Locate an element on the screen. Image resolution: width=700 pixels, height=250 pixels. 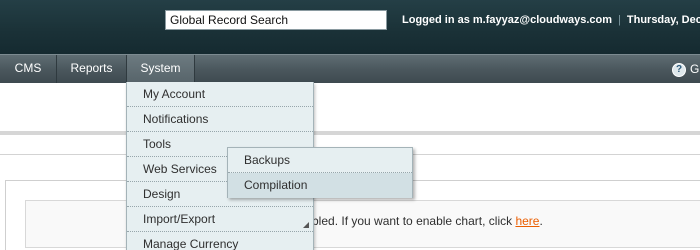
nav-cms: CMS is located at coordinates (28, 69).